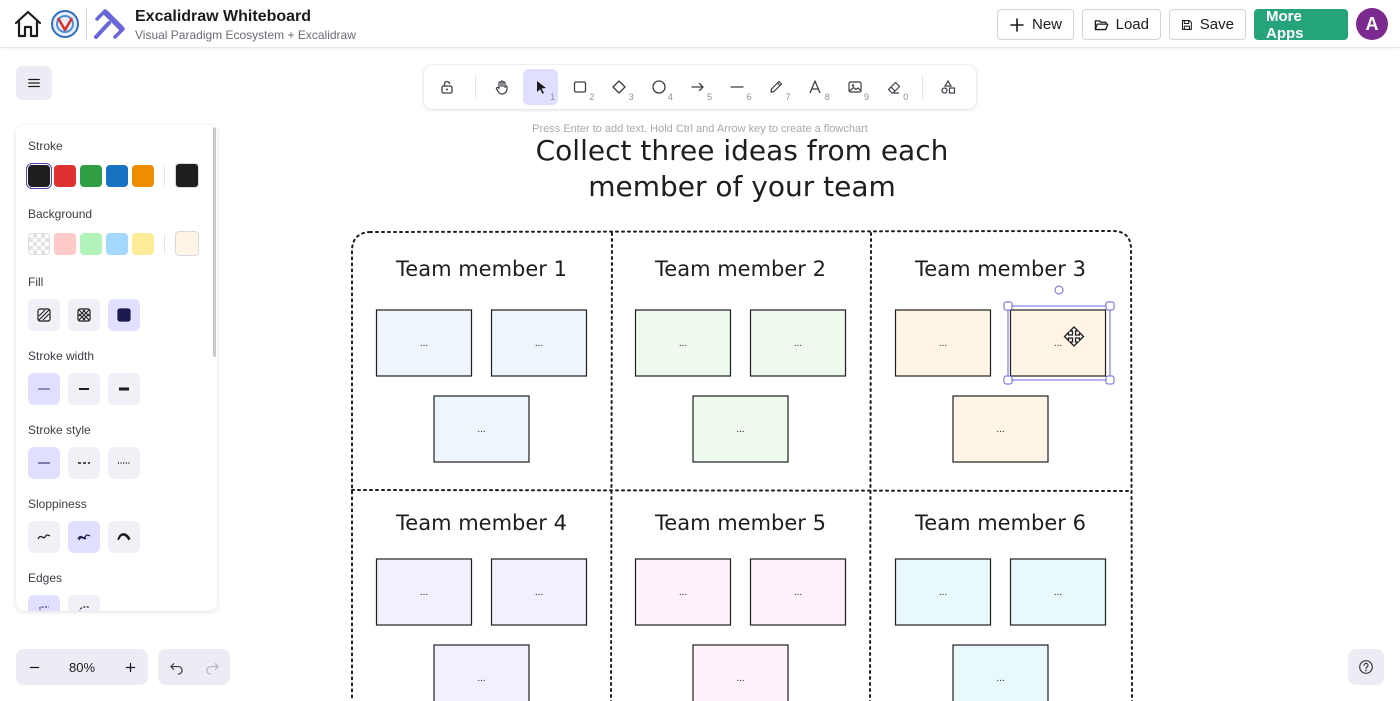 The height and width of the screenshot is (701, 1400). Describe the element at coordinates (1000, 269) in the screenshot. I see `team-member-3-label: Team member 3` at that location.